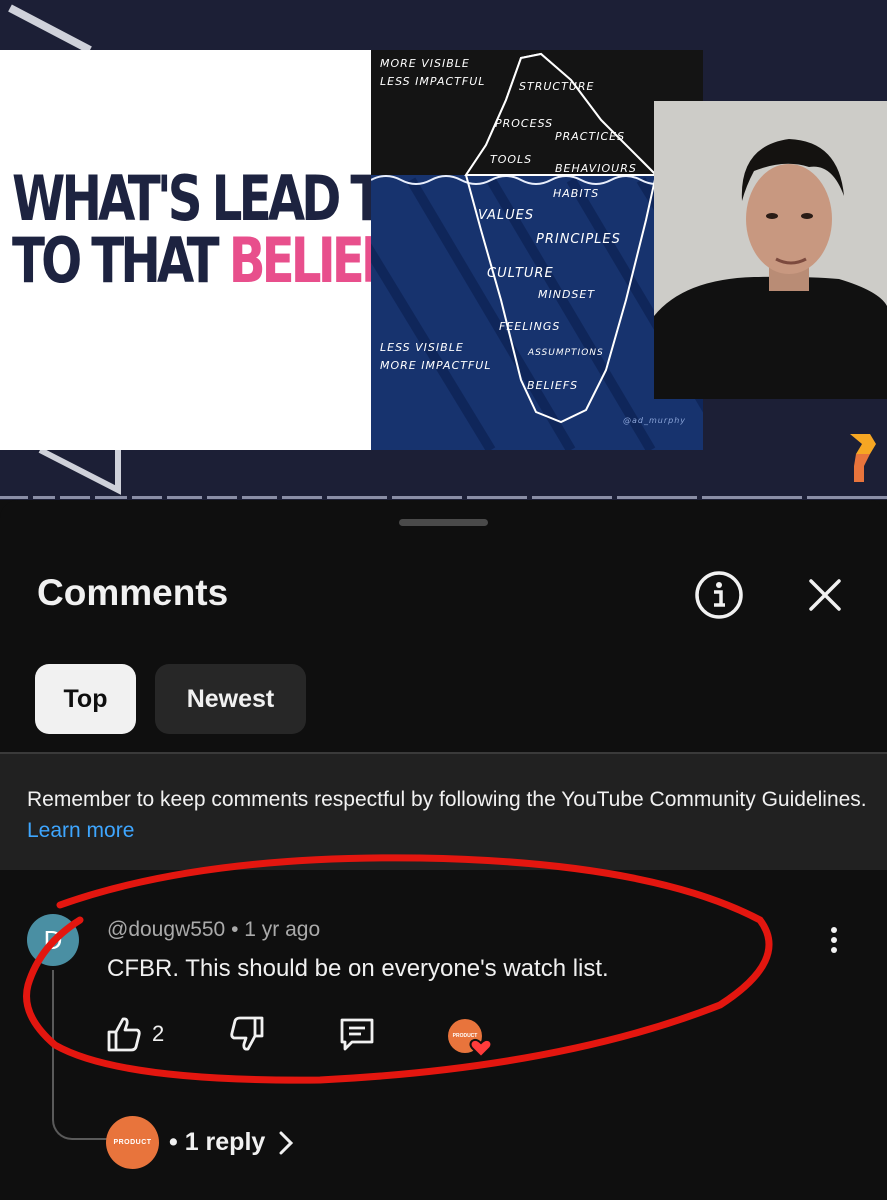  I want to click on iceberg-word: Behaviours, so click(596, 168).